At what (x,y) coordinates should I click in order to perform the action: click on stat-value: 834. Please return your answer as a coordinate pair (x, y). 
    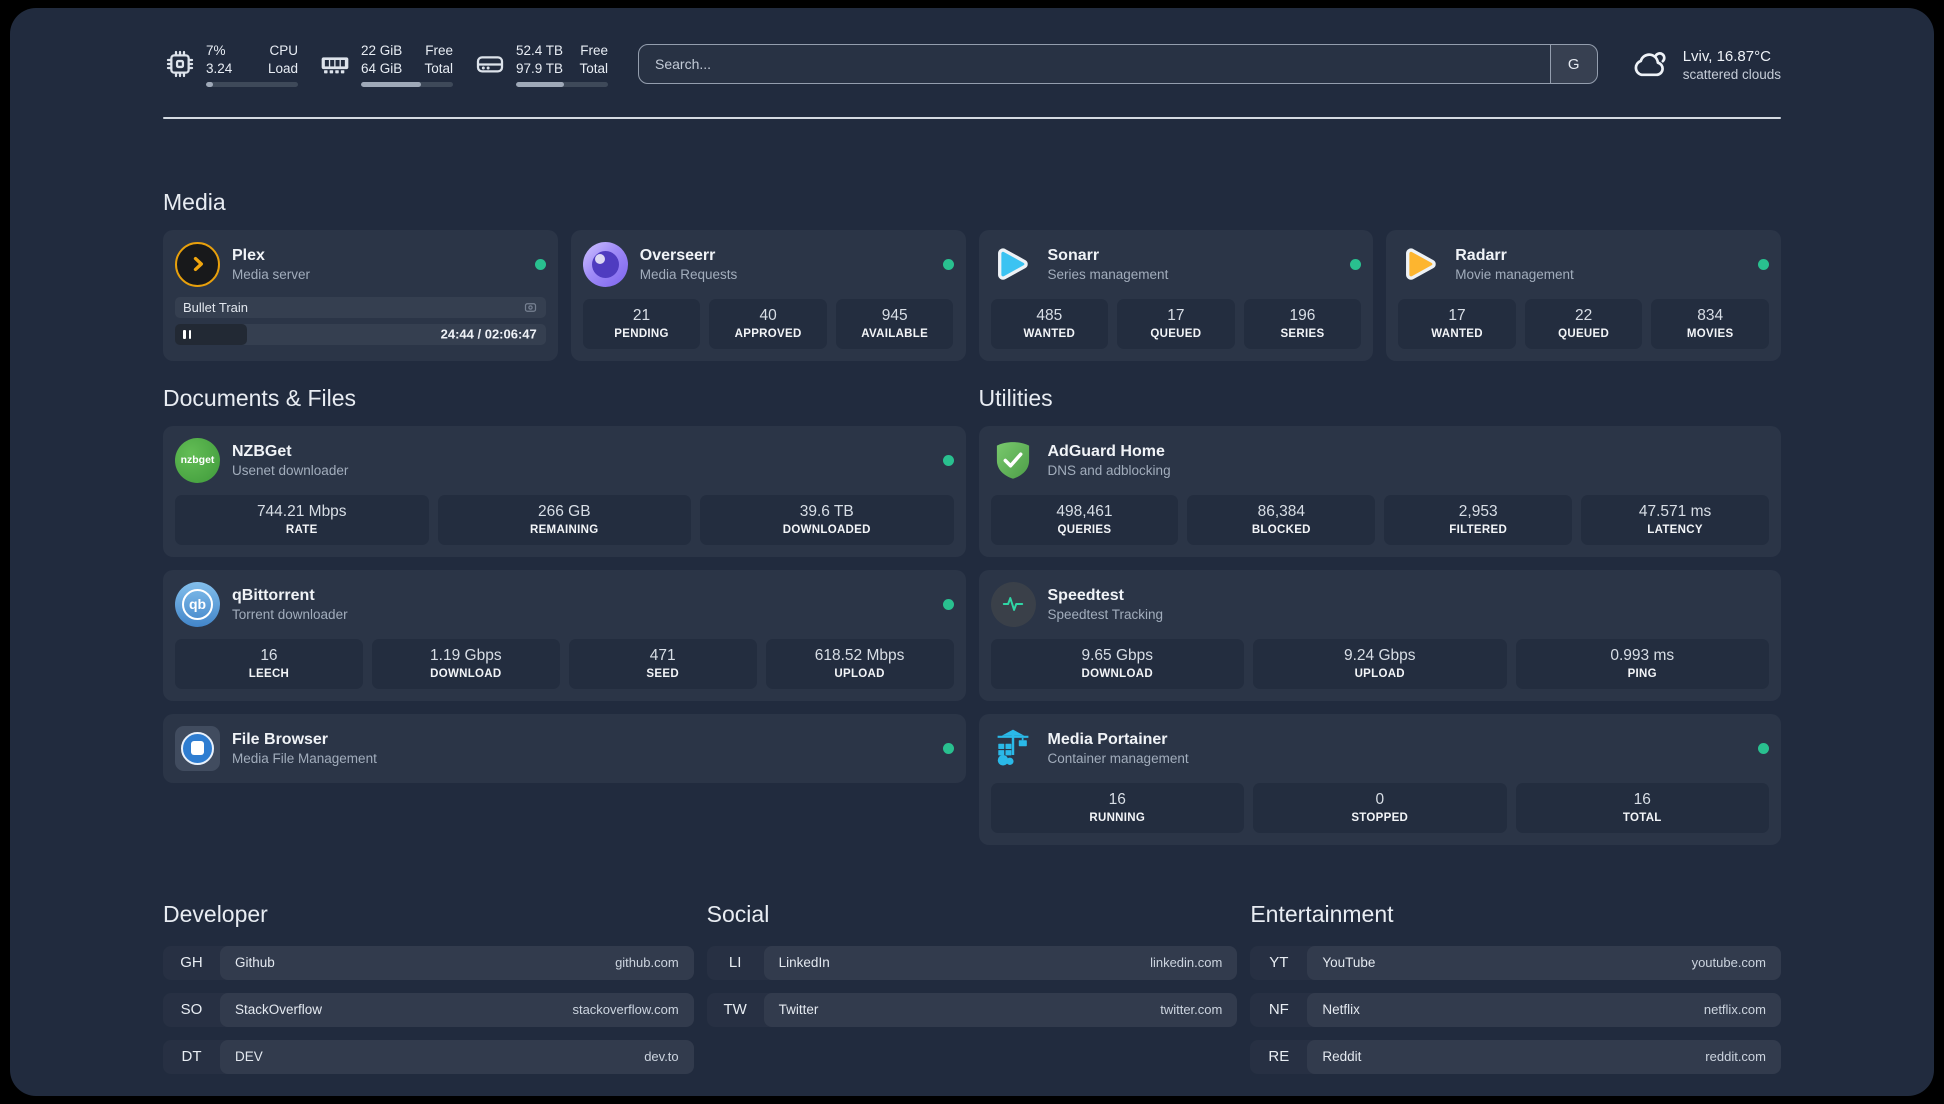
    Looking at the image, I should click on (1710, 315).